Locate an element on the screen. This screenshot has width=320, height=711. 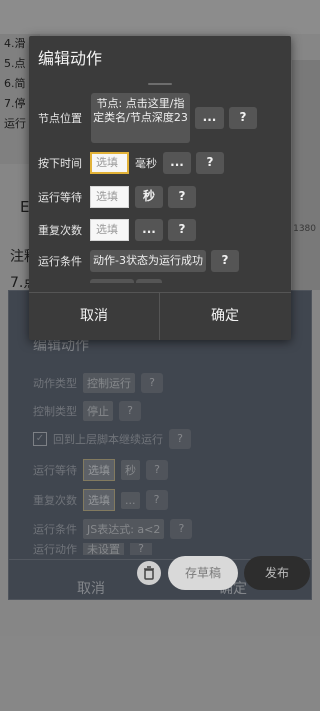
row-node-position: 节点位置 节点: 点击这里/指定类名/节点深度23 ... ? is located at coordinates (147, 118).